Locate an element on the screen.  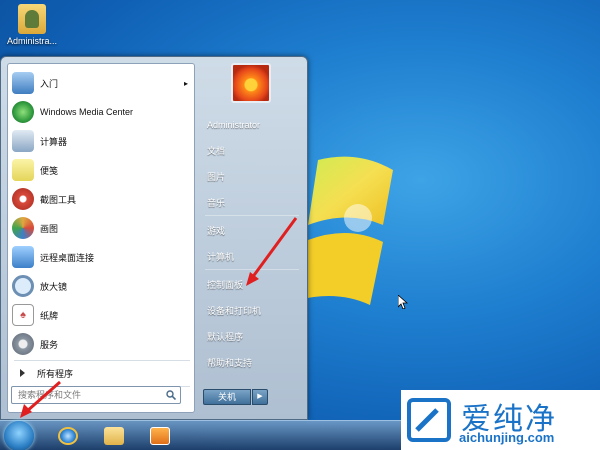
taskbar-ie-button is located at coordinates (68, 436).